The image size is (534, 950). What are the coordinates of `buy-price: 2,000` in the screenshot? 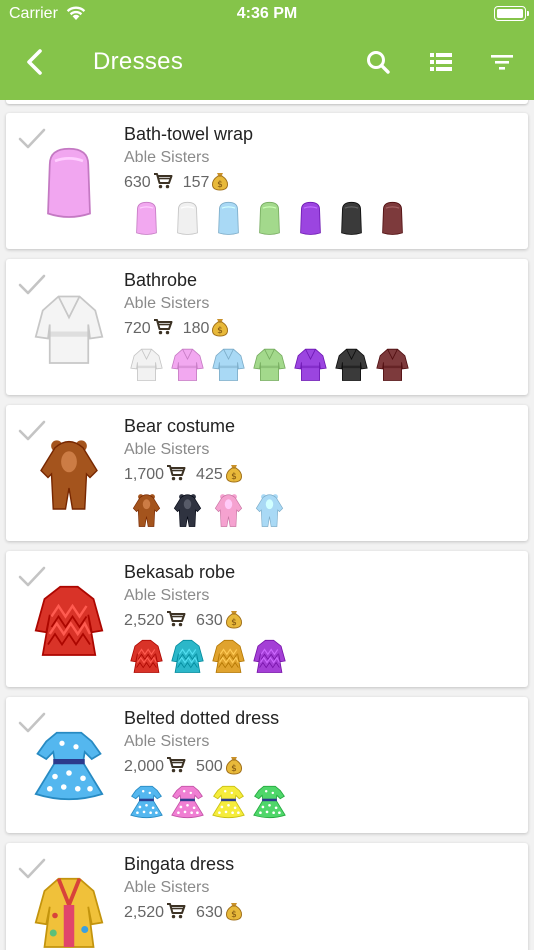 It's located at (144, 766).